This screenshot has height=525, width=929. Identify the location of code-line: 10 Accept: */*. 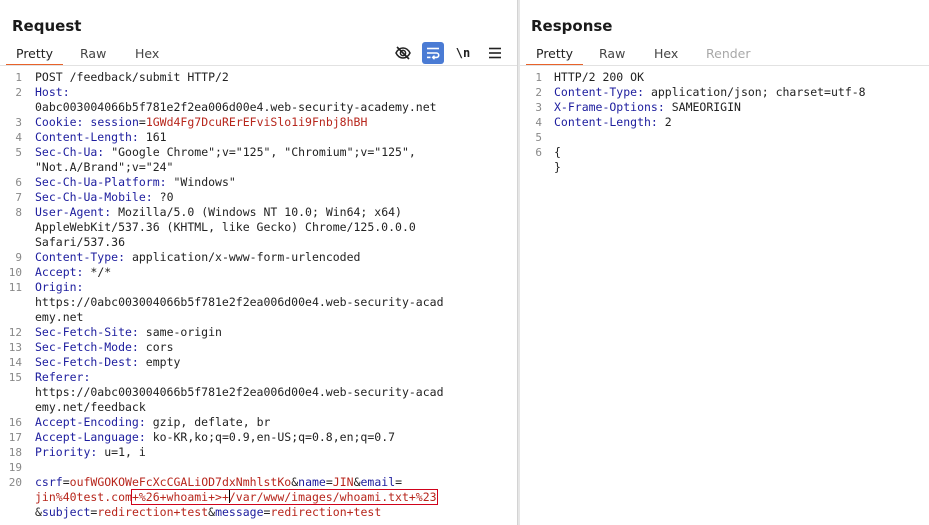
(60, 272).